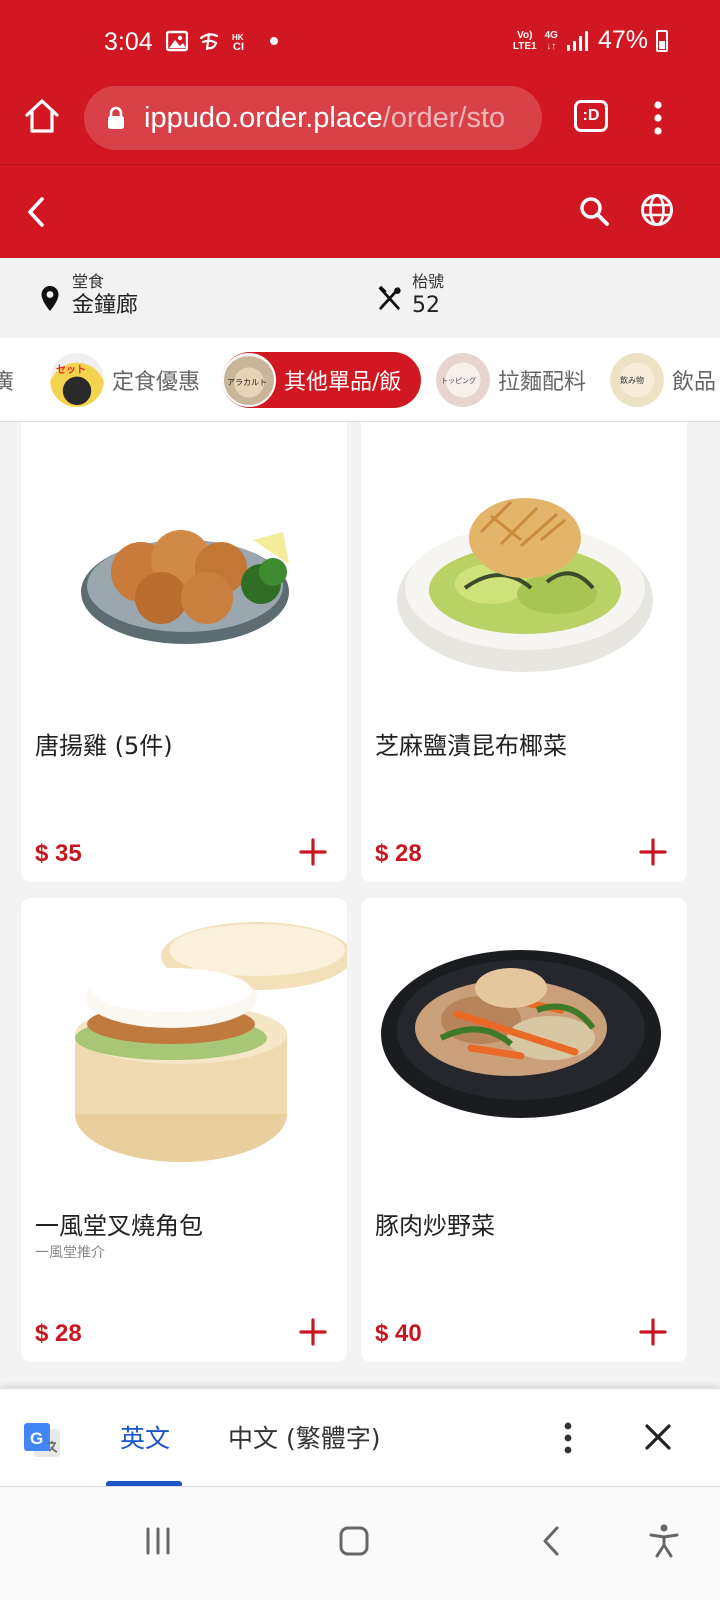  What do you see at coordinates (525, 35) in the screenshot?
I see `volte-top: Vo)` at bounding box center [525, 35].